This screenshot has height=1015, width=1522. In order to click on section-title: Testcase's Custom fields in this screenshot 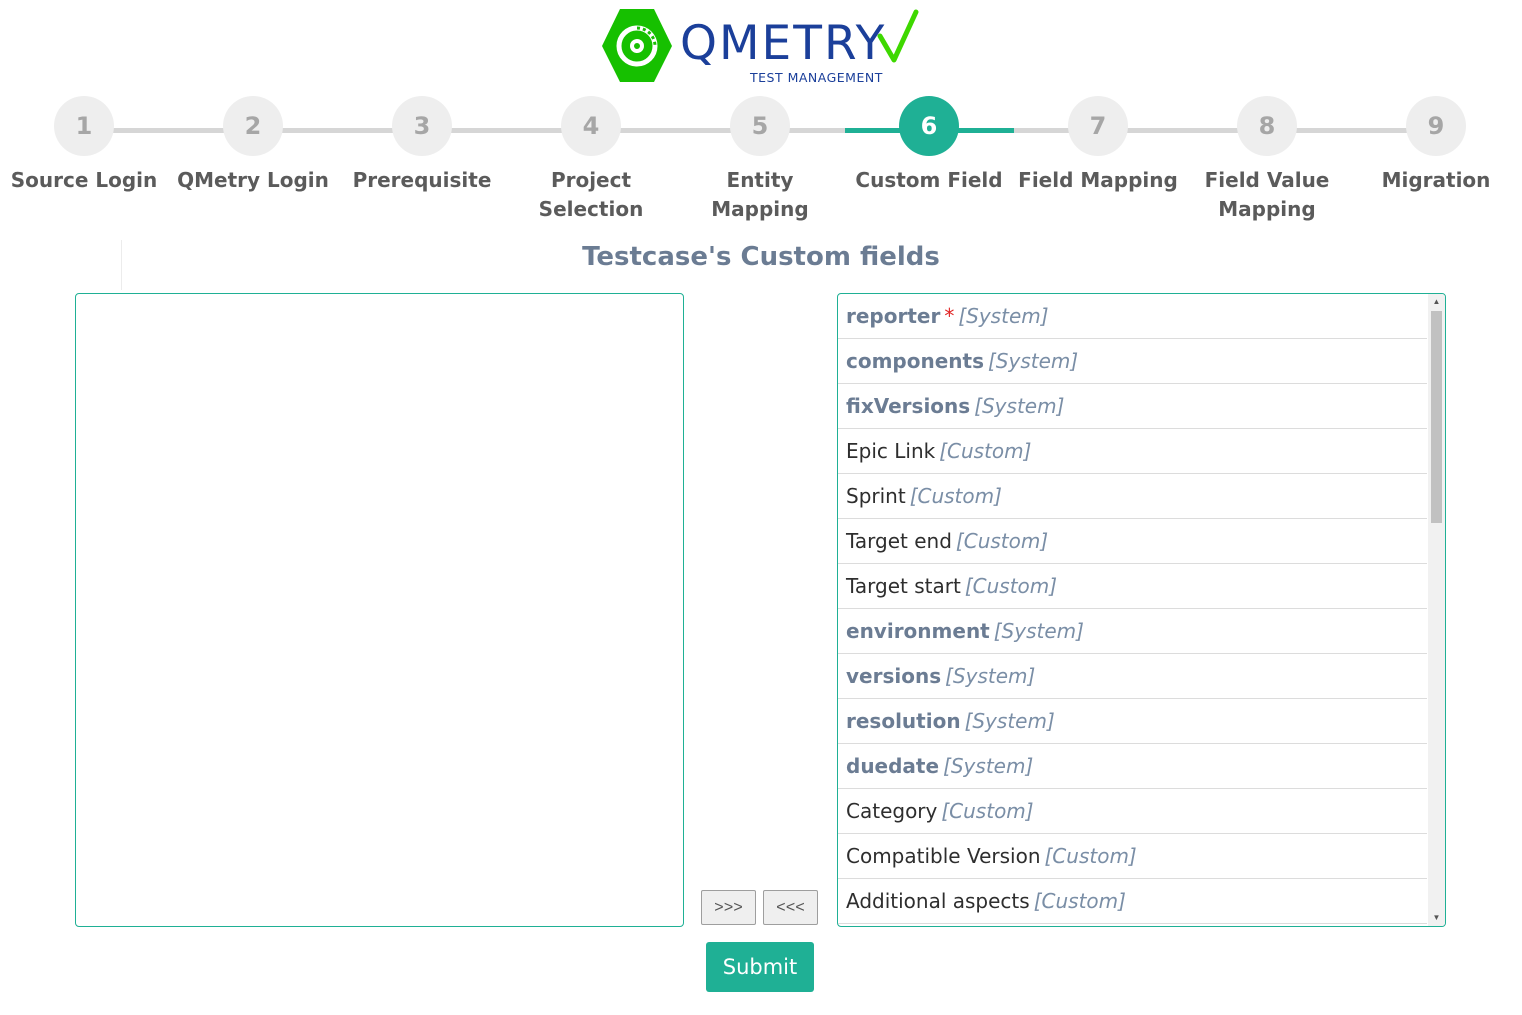, I will do `click(761, 257)`.